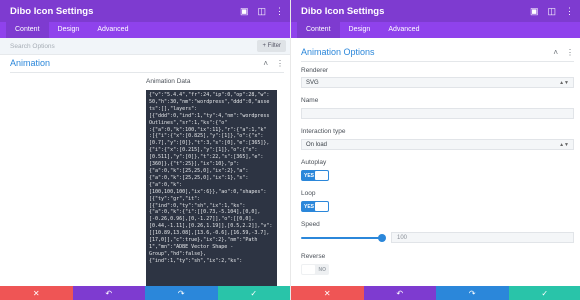 The height and width of the screenshot is (300, 580). I want to click on code-line: {"i":{"x":[0.215],"y":[1]},"o":{"x":, so click(203, 150).